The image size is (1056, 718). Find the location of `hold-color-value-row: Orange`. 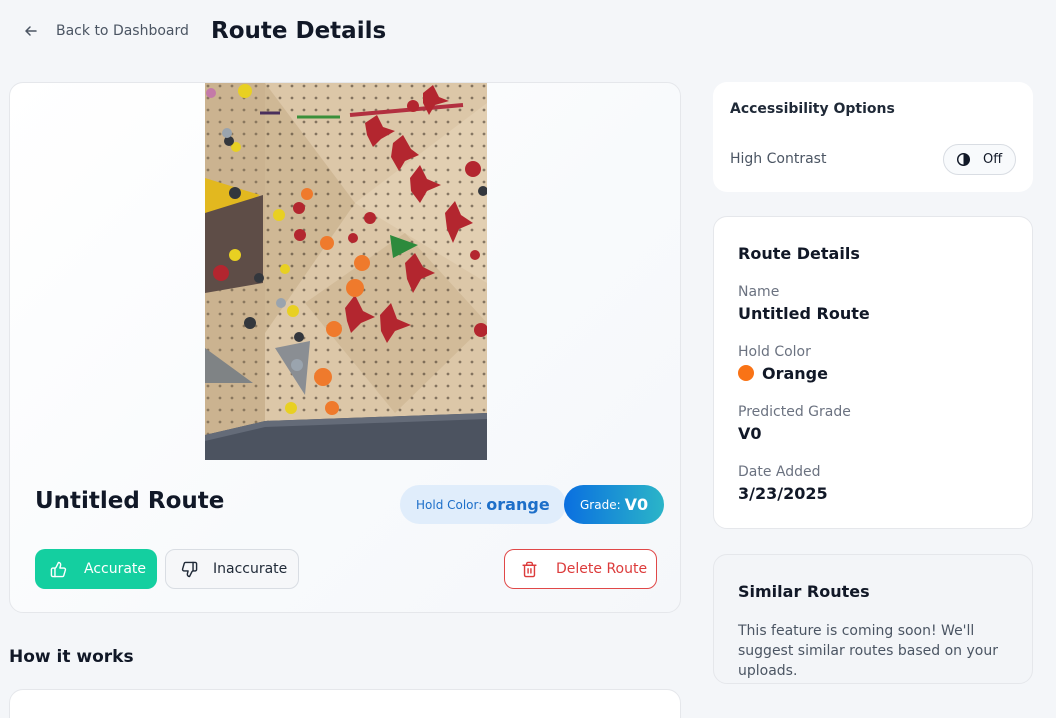

hold-color-value-row: Orange is located at coordinates (783, 373).